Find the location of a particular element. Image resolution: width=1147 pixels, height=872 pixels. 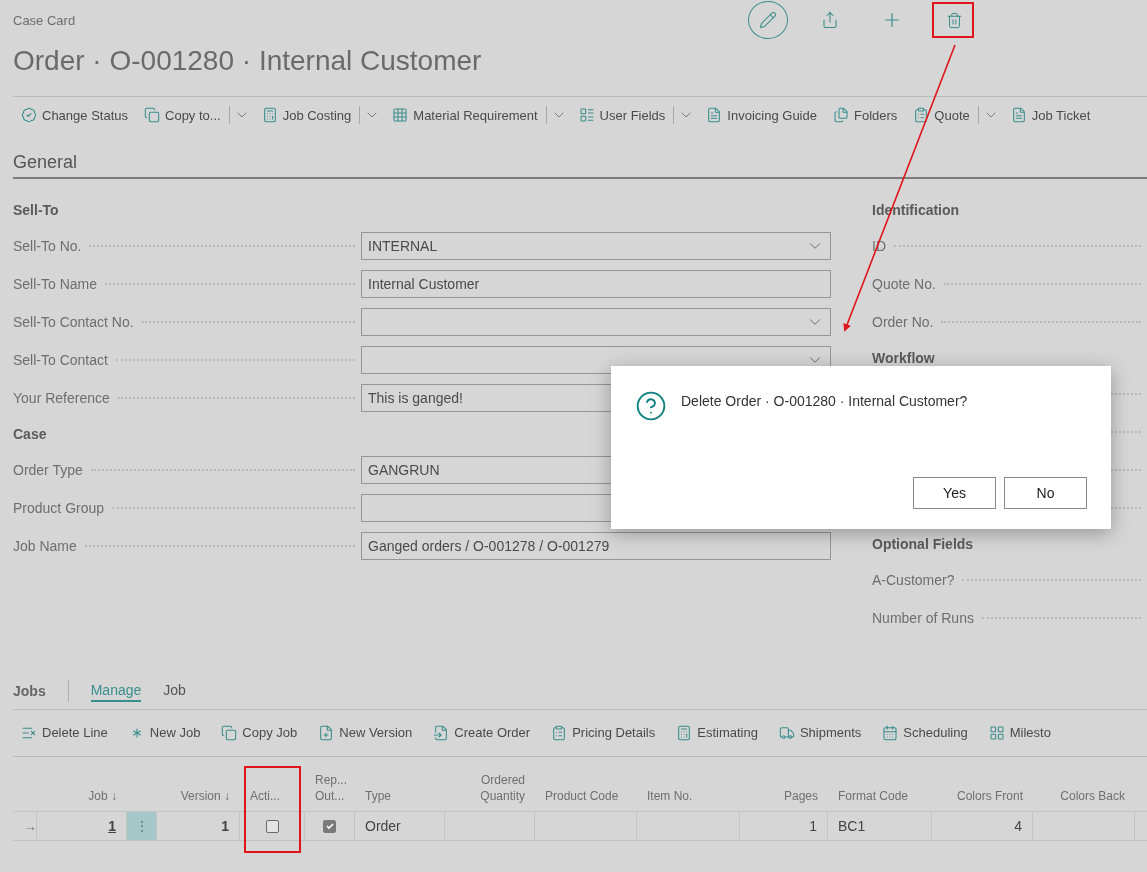

action-button: Material Requirement is located at coordinates (465, 115).